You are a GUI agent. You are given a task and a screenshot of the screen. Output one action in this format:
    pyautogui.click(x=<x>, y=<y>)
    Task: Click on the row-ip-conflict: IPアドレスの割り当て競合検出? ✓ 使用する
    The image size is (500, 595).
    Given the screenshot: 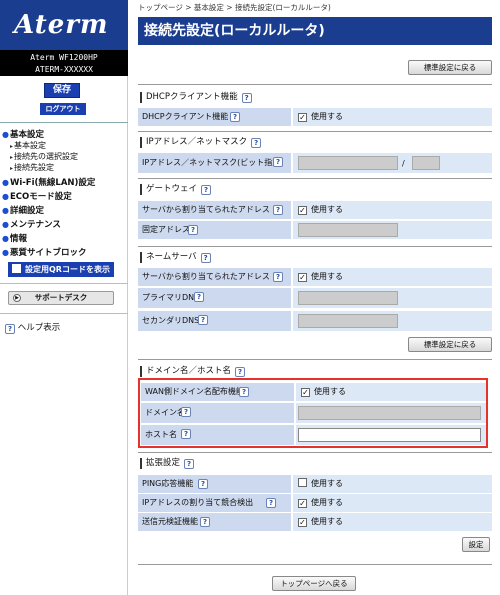 What is the action you would take?
    pyautogui.click(x=315, y=503)
    